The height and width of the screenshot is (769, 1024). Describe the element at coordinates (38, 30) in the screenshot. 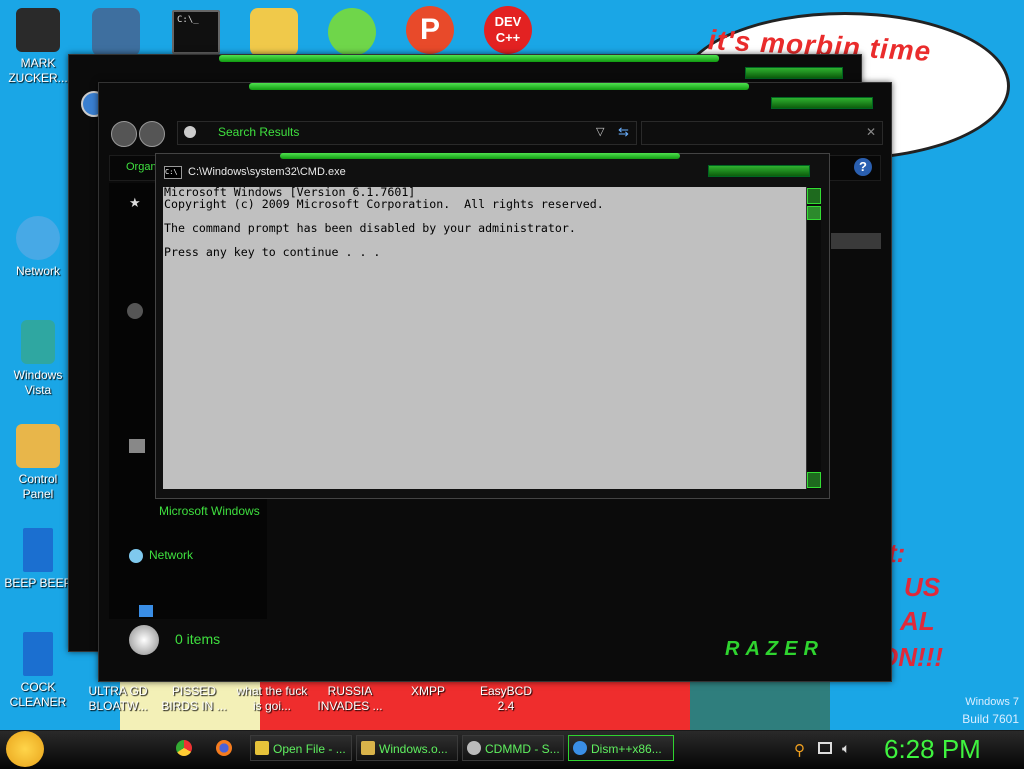

I see `user-icon` at that location.